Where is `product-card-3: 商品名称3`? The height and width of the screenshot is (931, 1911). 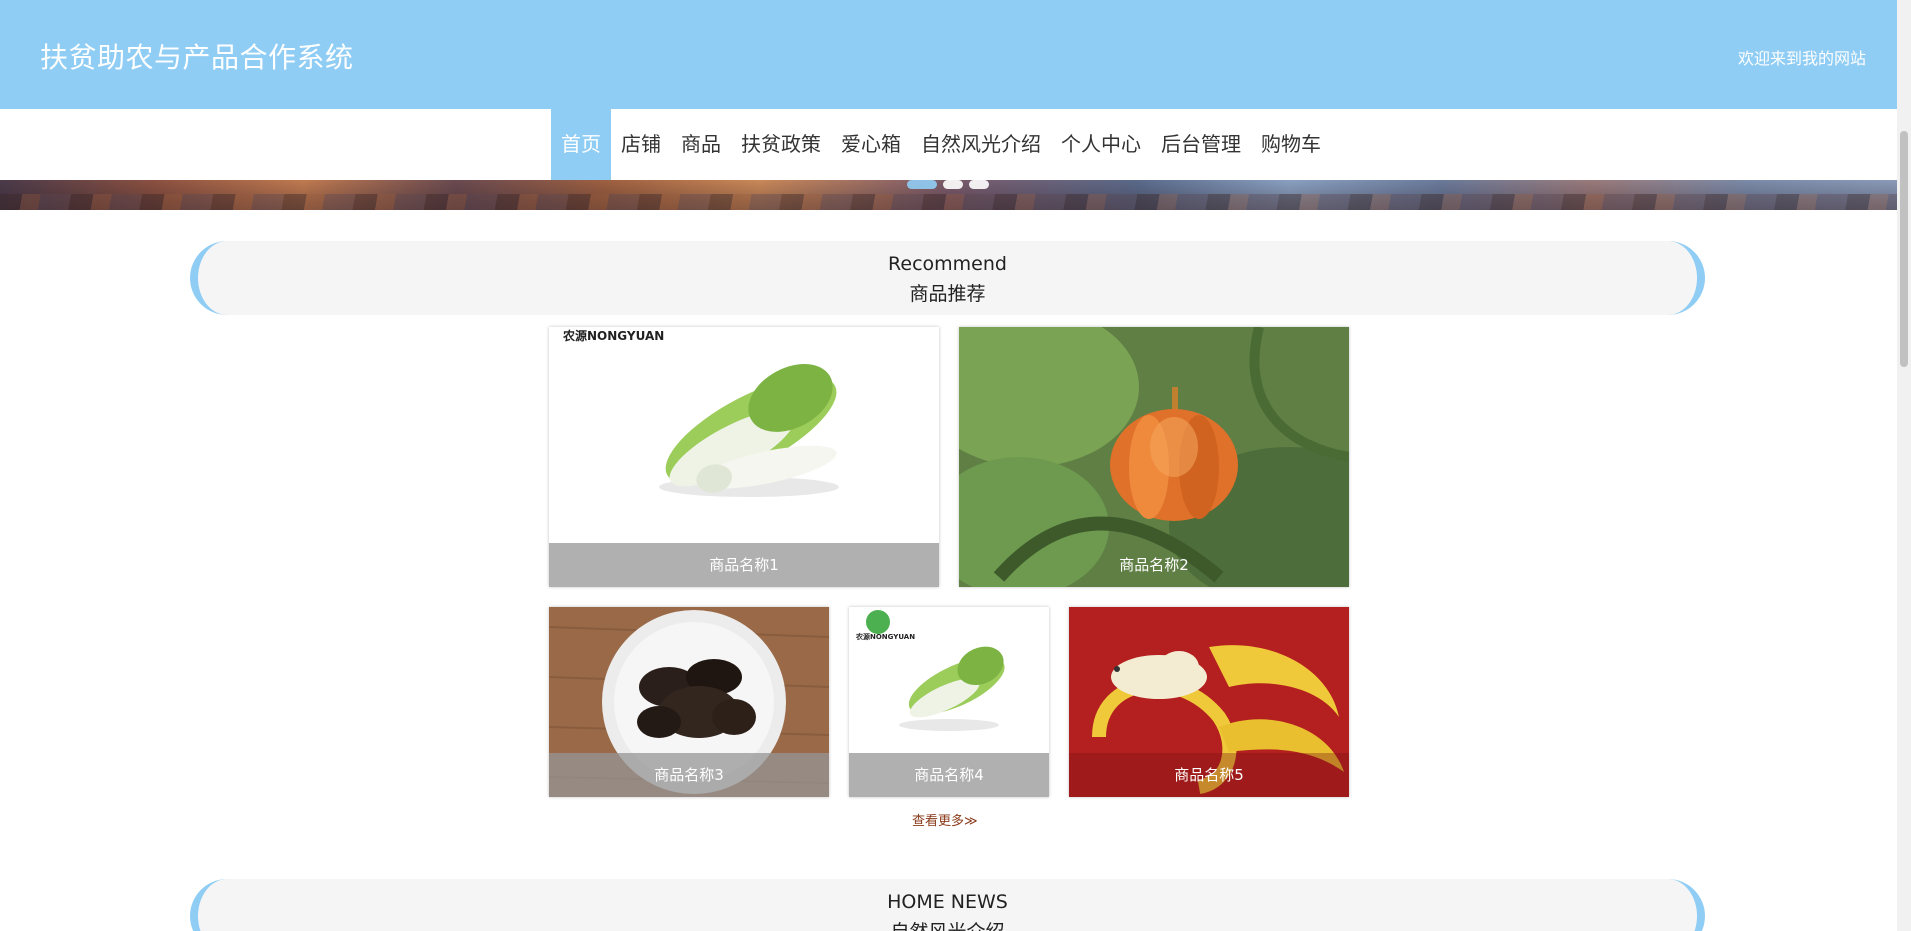 product-card-3: 商品名称3 is located at coordinates (689, 702).